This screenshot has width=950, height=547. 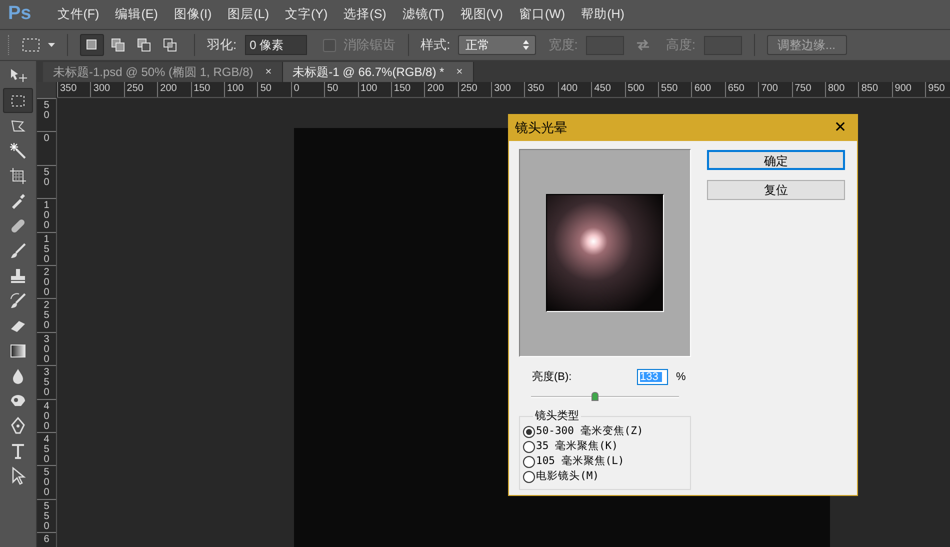 I want to click on close-button: ✕, so click(x=840, y=128).